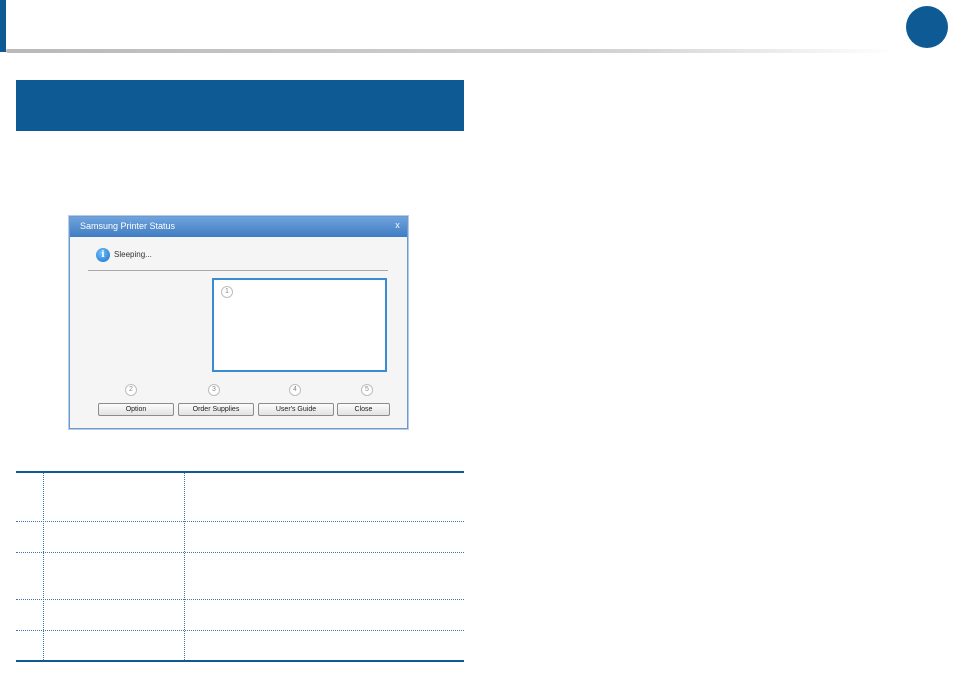  What do you see at coordinates (451, 51) in the screenshot?
I see `header-rule` at bounding box center [451, 51].